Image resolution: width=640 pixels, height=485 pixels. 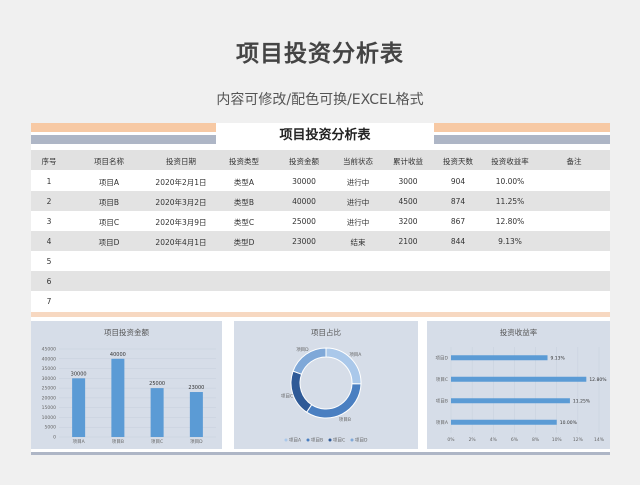 I want to click on y-tick-label: 25000, so click(x=49, y=389).